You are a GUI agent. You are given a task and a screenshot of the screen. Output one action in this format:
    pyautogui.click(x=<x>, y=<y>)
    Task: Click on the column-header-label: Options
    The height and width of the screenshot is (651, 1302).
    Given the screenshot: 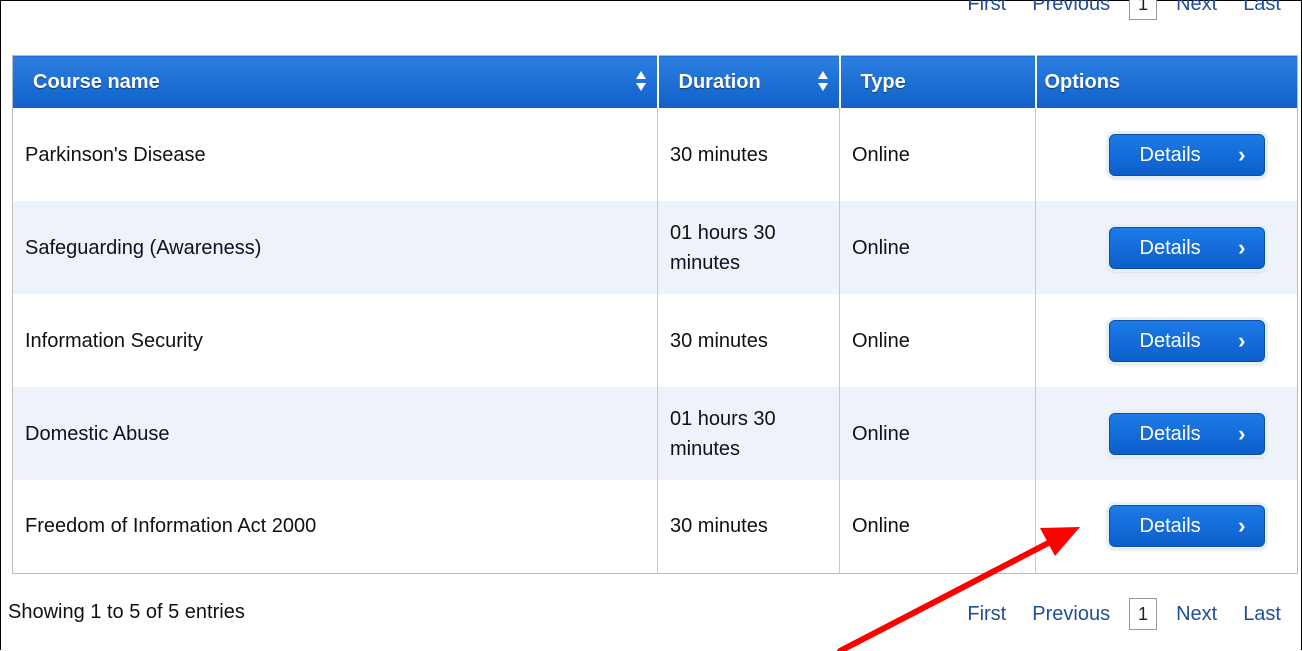 What is the action you would take?
    pyautogui.click(x=1082, y=81)
    